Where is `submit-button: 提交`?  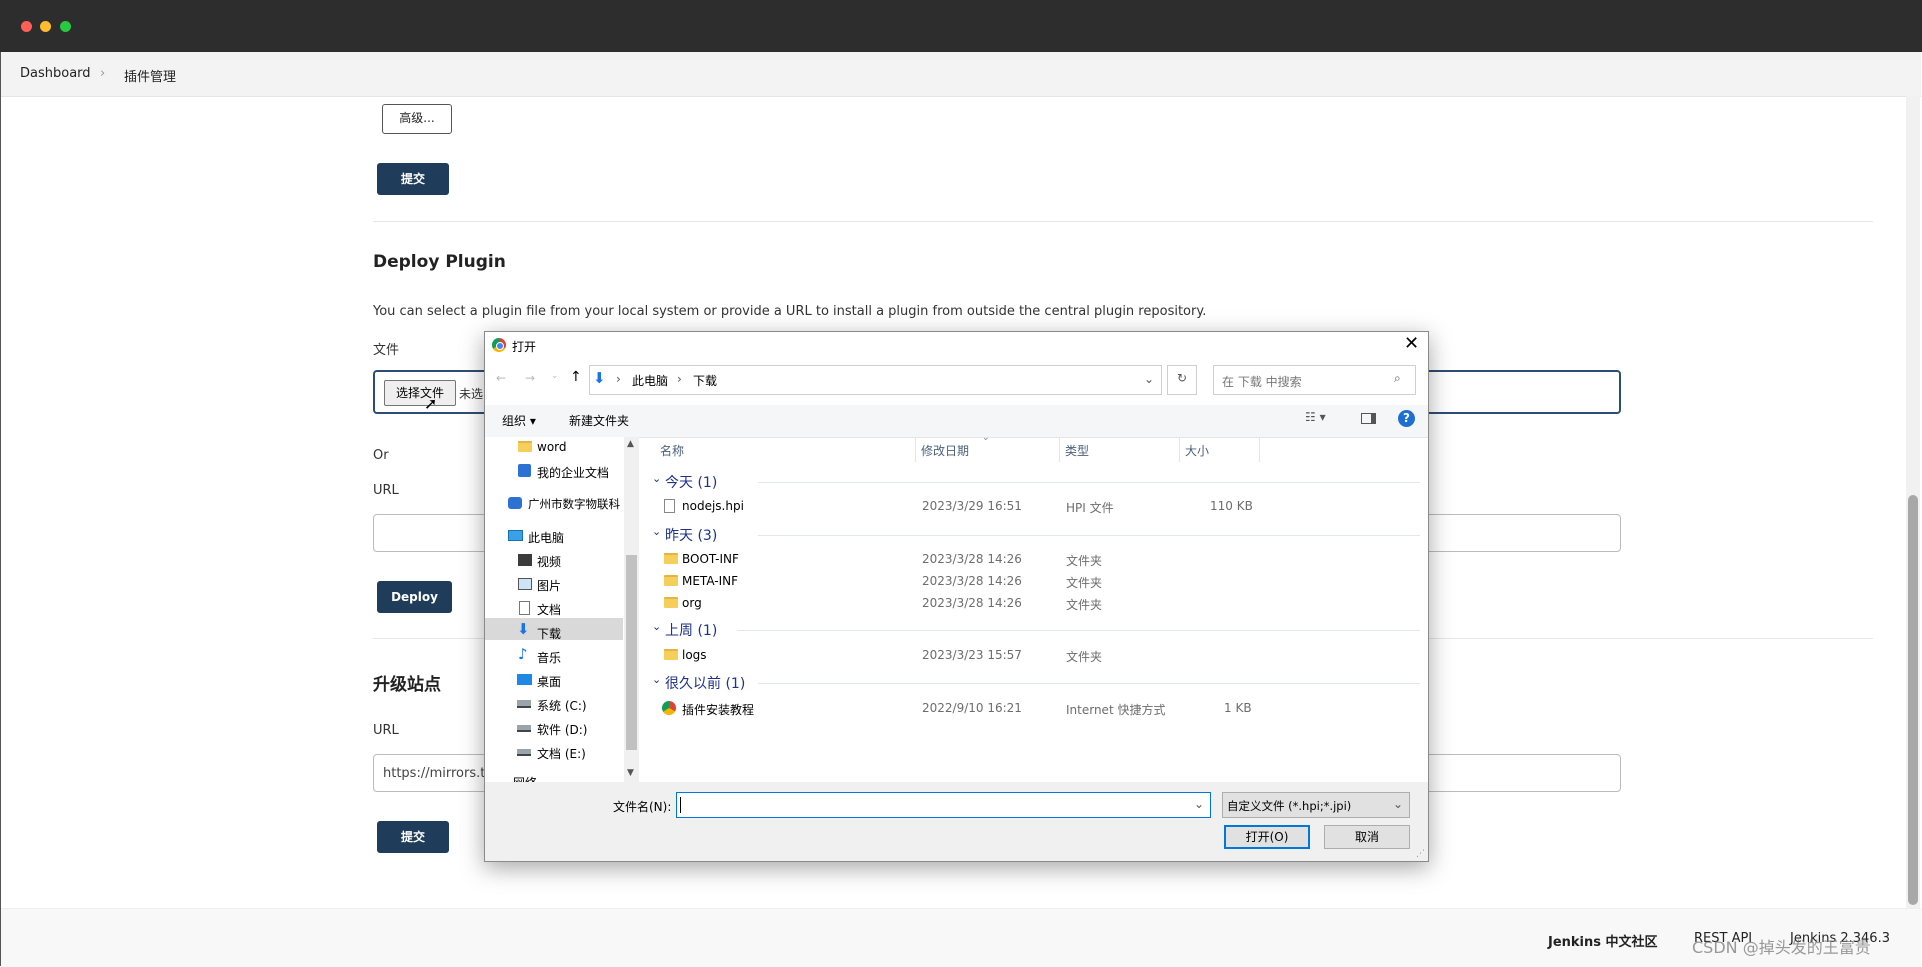 submit-button: 提交 is located at coordinates (413, 179).